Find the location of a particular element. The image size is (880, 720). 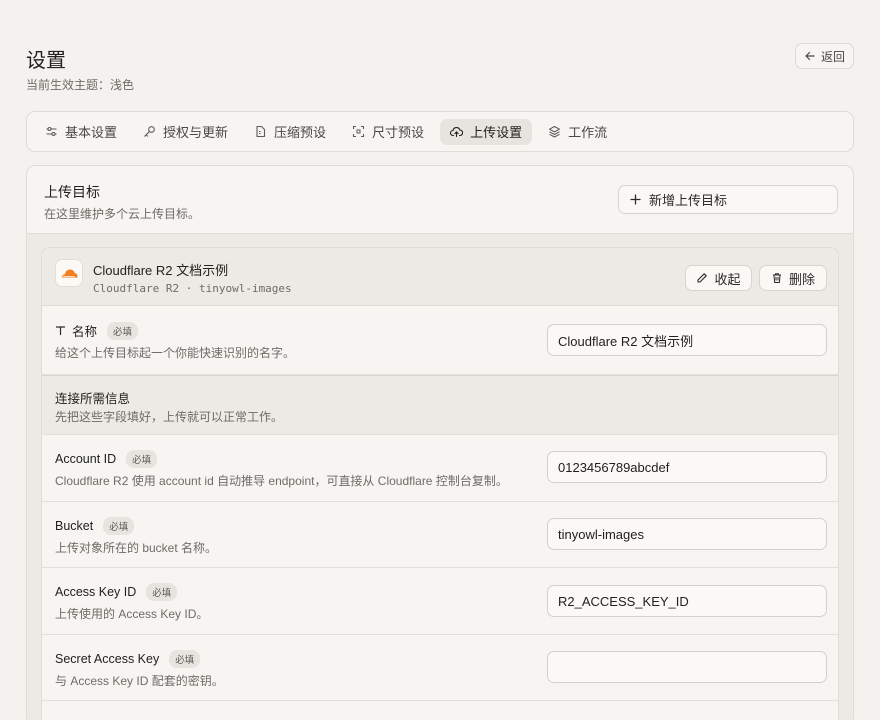

page-title: 设置 is located at coordinates (46, 61).